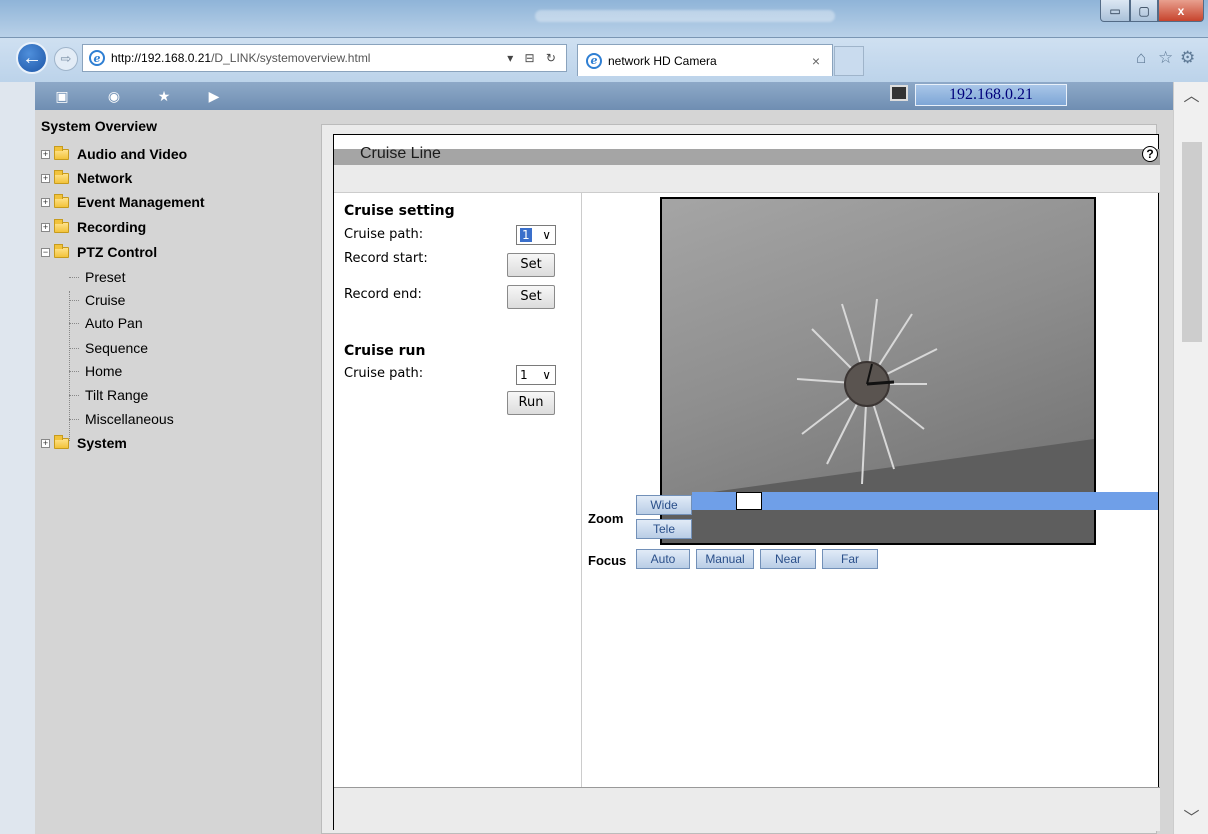 This screenshot has width=1208, height=834. I want to click on monitor-icon, so click(899, 93).